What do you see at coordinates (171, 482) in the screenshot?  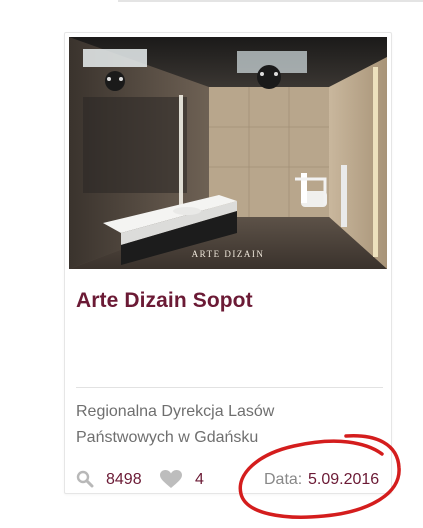 I see `heart-icon` at bounding box center [171, 482].